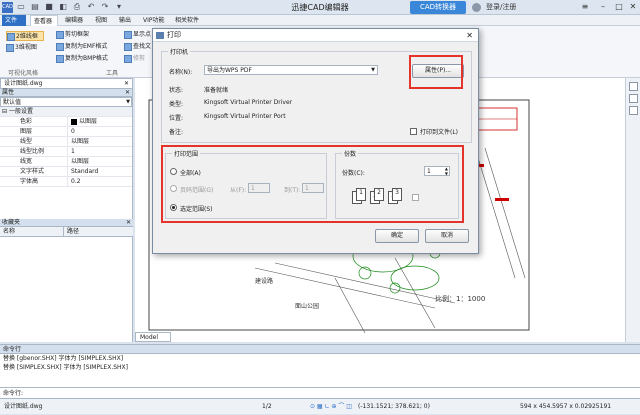 This screenshot has height=415, width=640. What do you see at coordinates (100, 131) in the screenshot?
I see `property-value: 0` at bounding box center [100, 131].